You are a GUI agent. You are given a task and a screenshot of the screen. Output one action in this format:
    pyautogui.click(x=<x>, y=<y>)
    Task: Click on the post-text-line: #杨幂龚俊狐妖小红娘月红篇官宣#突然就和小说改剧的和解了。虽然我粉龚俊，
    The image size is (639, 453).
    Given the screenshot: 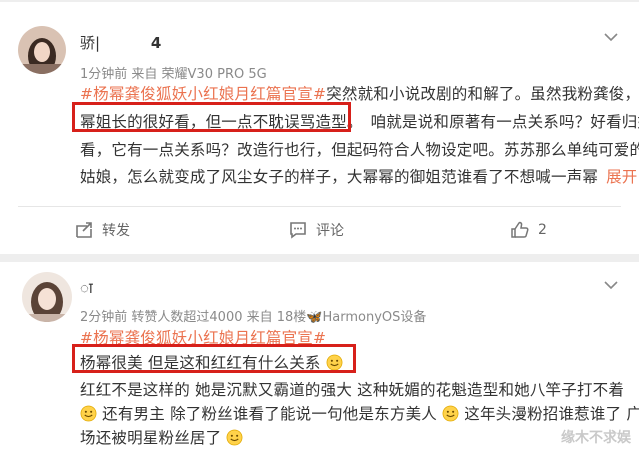 What is the action you would take?
    pyautogui.click(x=359, y=93)
    